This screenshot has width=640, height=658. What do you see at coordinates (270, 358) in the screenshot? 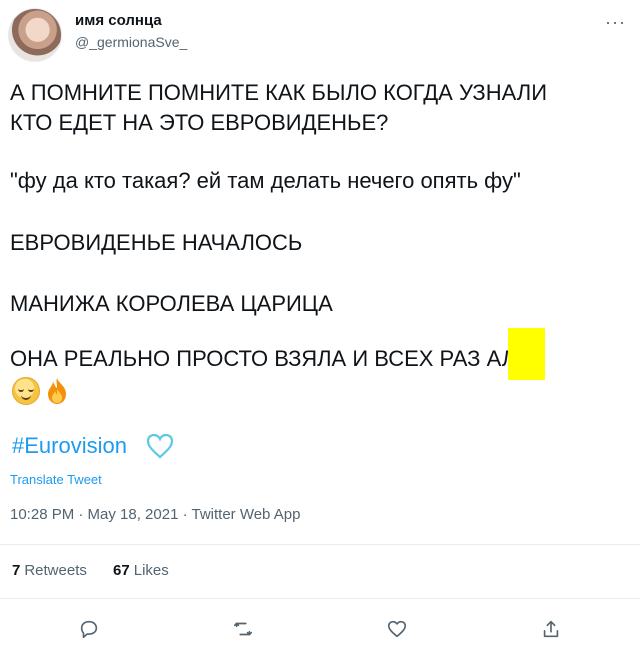
I see `tweet-text-line: ОНА РЕАЛЬНО ПРОСТО ВЗЯЛА И ВСЕХ РАЗ АЛА` at bounding box center [270, 358].